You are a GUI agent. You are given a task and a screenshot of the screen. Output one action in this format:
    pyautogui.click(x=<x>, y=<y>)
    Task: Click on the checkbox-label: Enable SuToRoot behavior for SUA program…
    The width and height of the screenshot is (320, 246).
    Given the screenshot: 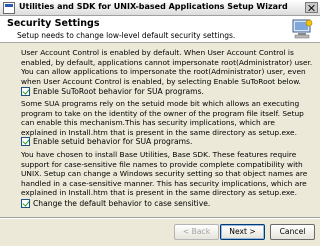 What is the action you would take?
    pyautogui.click(x=118, y=91)
    